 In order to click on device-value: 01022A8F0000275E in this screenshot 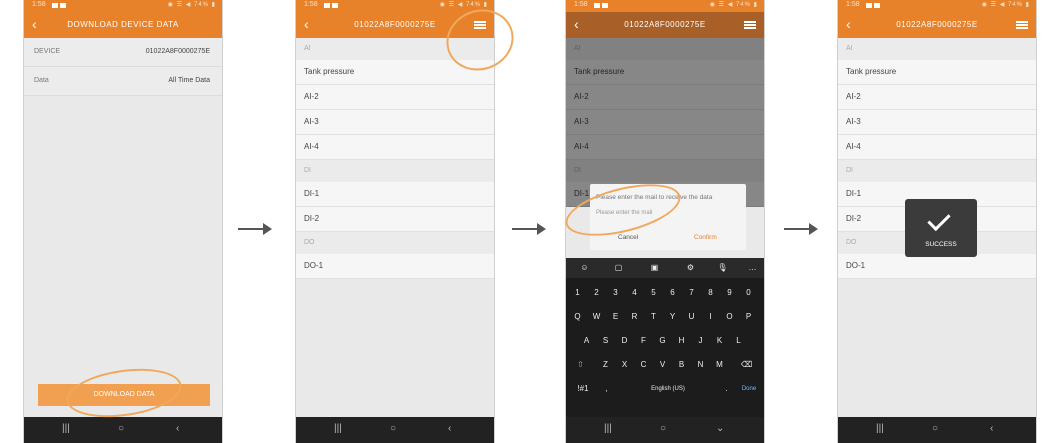, I will do `click(177, 51)`.